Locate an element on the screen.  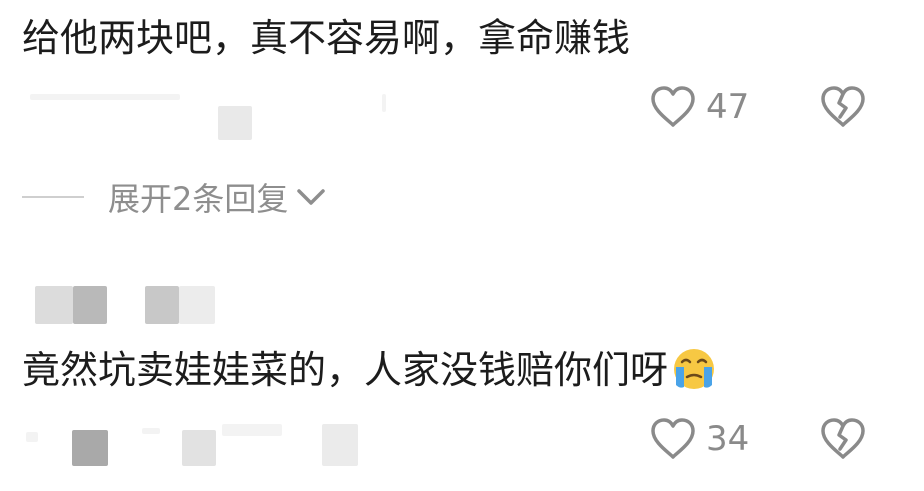
comment-meta-1: 47 is located at coordinates (462, 113).